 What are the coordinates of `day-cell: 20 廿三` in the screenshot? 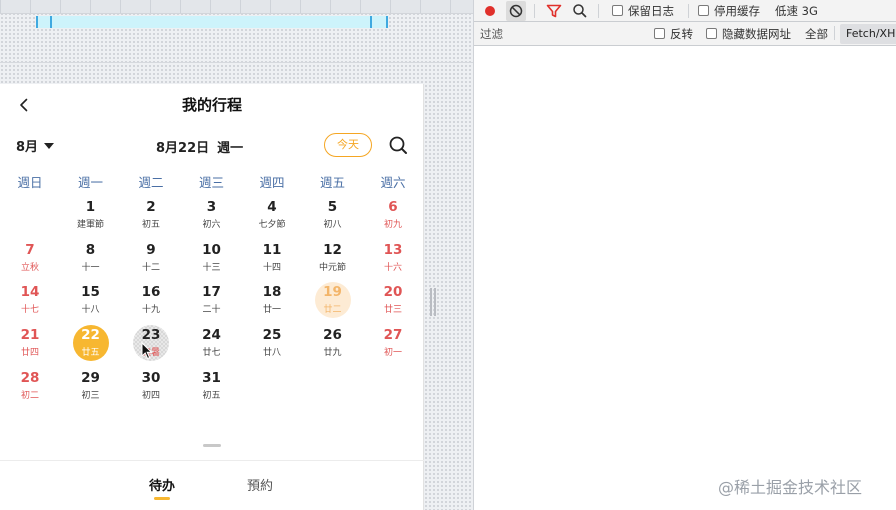 It's located at (393, 300).